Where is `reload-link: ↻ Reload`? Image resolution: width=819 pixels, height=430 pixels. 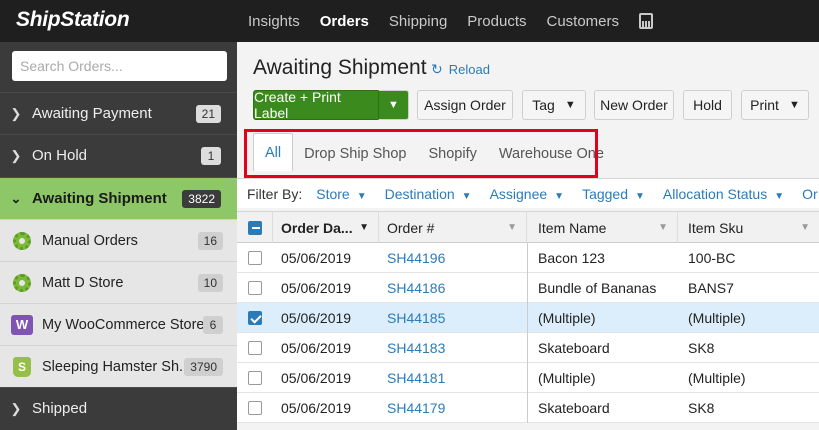
reload-link: ↻ Reload is located at coordinates (460, 69).